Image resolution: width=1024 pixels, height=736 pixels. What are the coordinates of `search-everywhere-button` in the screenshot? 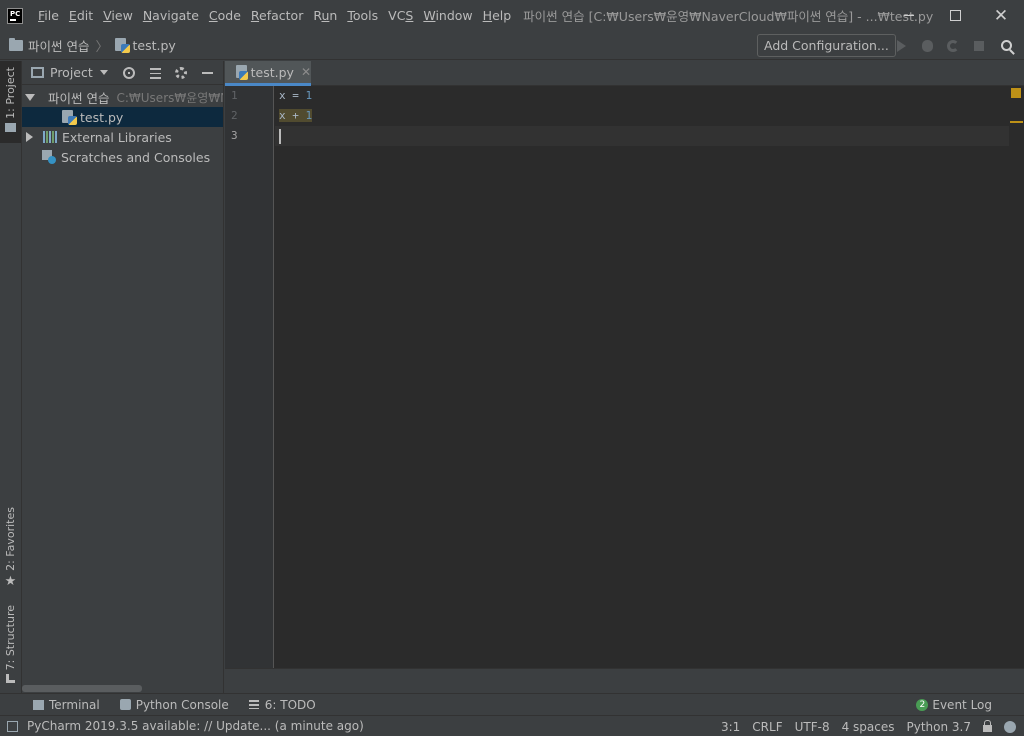 It's located at (1005, 45).